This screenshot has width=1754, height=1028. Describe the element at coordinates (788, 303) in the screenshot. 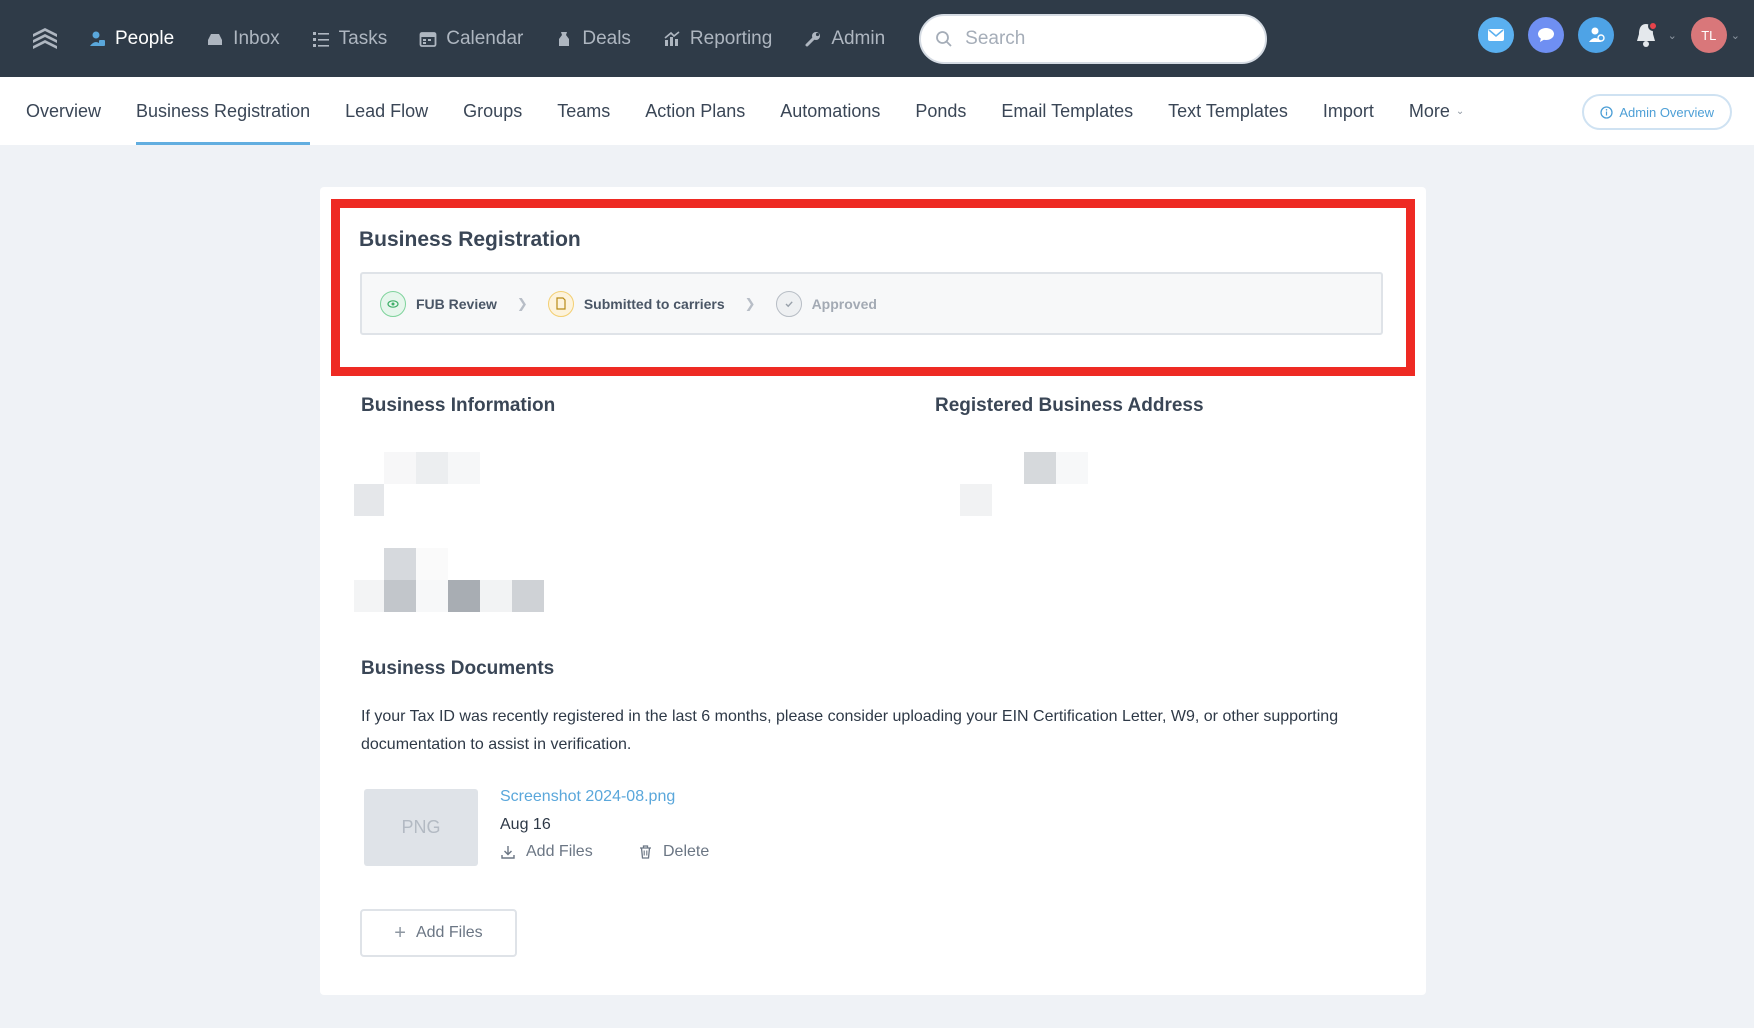

I see `check-circle-icon` at that location.